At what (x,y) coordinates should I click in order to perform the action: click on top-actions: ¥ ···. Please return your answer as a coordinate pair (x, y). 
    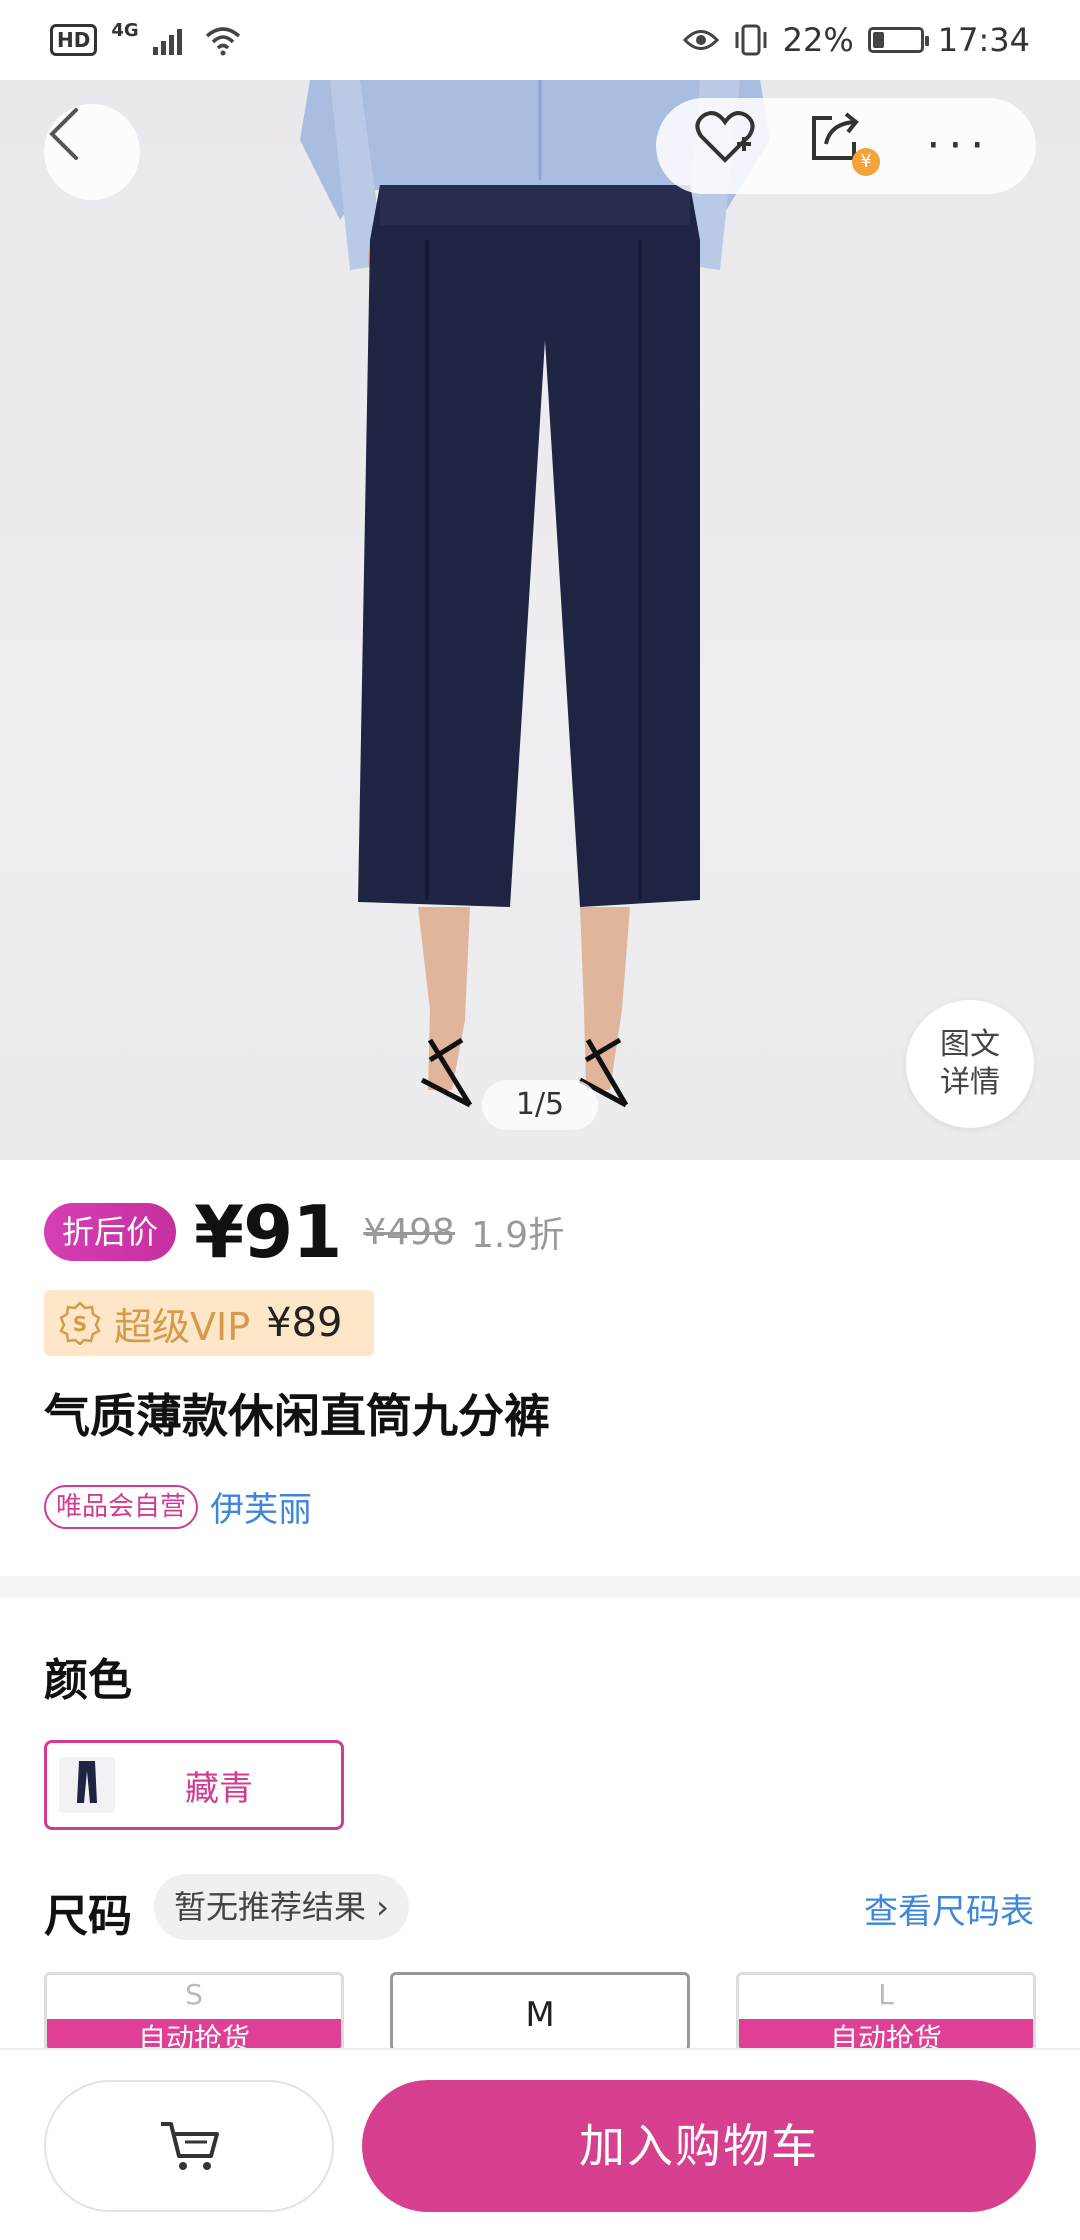
    Looking at the image, I should click on (846, 146).